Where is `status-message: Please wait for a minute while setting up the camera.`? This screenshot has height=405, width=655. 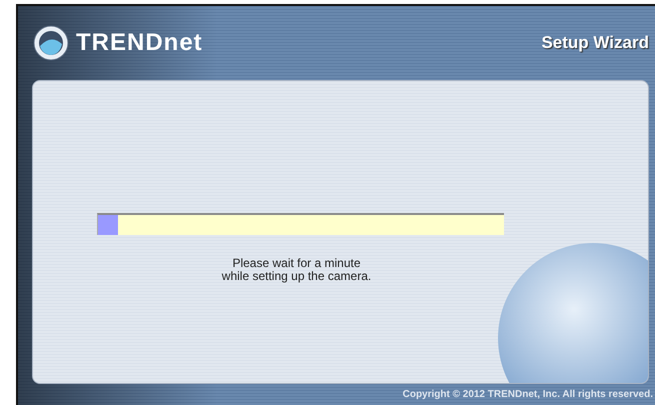
status-message: Please wait for a minute while setting up the camera. is located at coordinates (297, 270).